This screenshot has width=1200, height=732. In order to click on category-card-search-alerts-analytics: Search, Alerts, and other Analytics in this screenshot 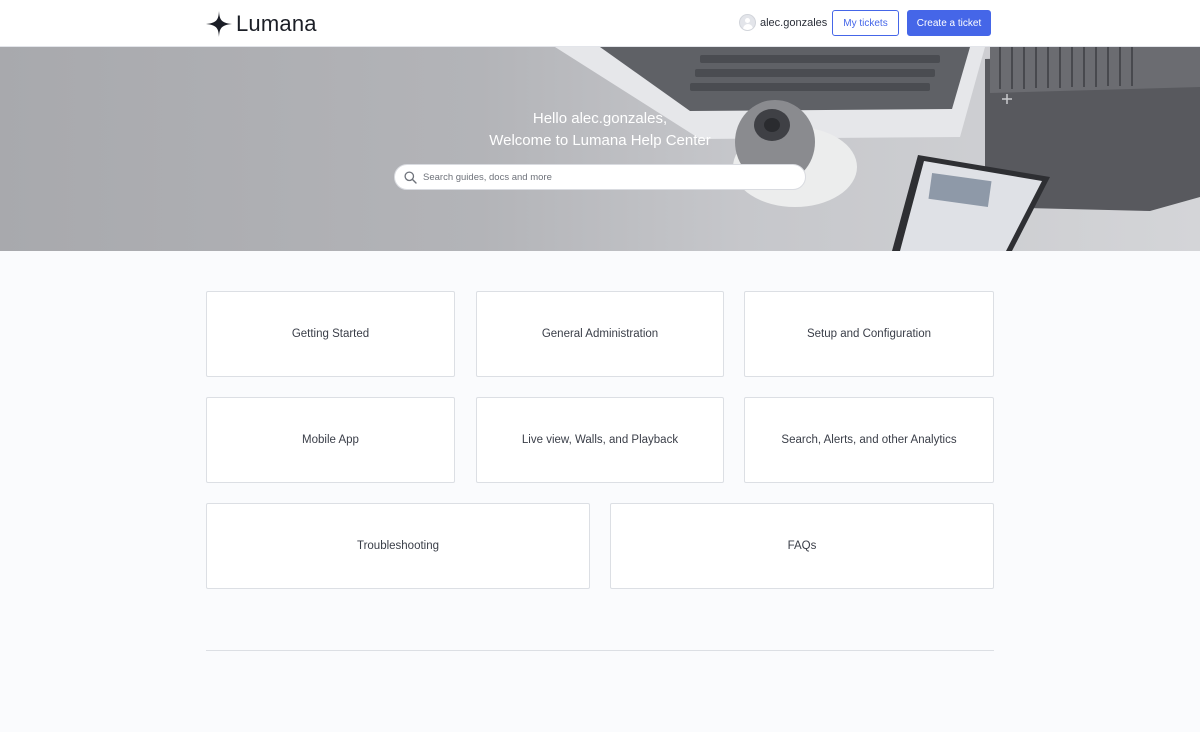, I will do `click(869, 440)`.